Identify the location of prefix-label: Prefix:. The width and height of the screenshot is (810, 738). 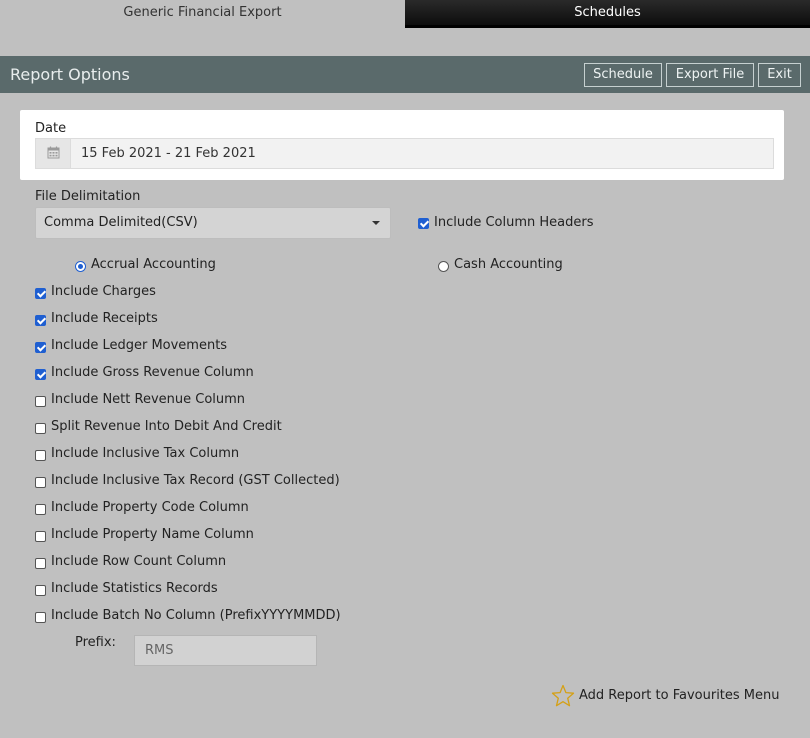
(95, 642).